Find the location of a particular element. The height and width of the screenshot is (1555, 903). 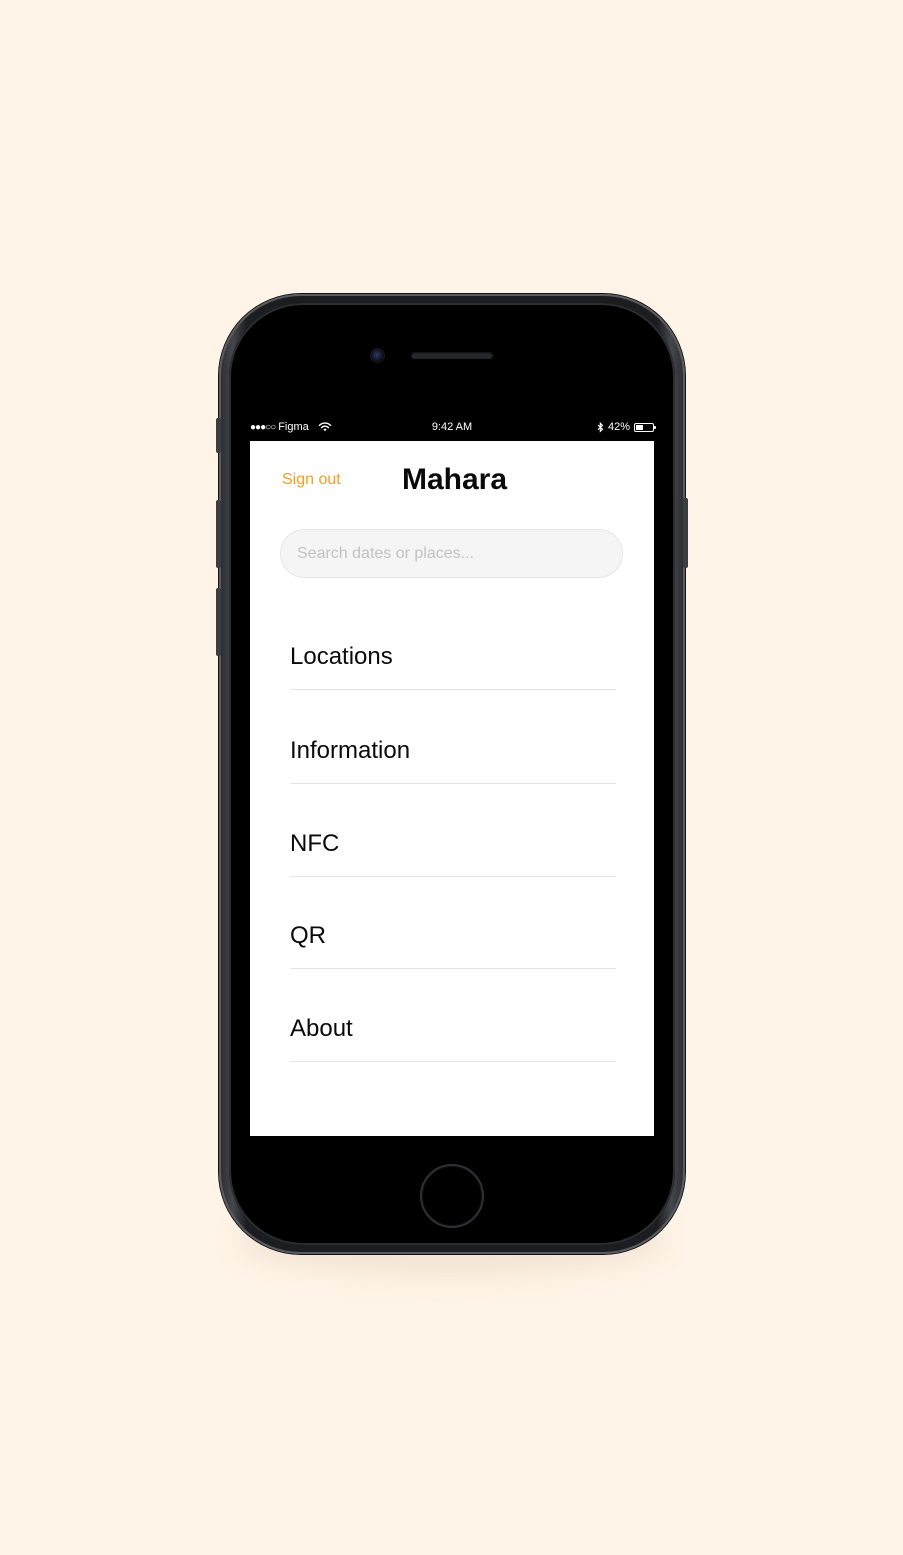

menu-item-label: Information is located at coordinates (350, 750).